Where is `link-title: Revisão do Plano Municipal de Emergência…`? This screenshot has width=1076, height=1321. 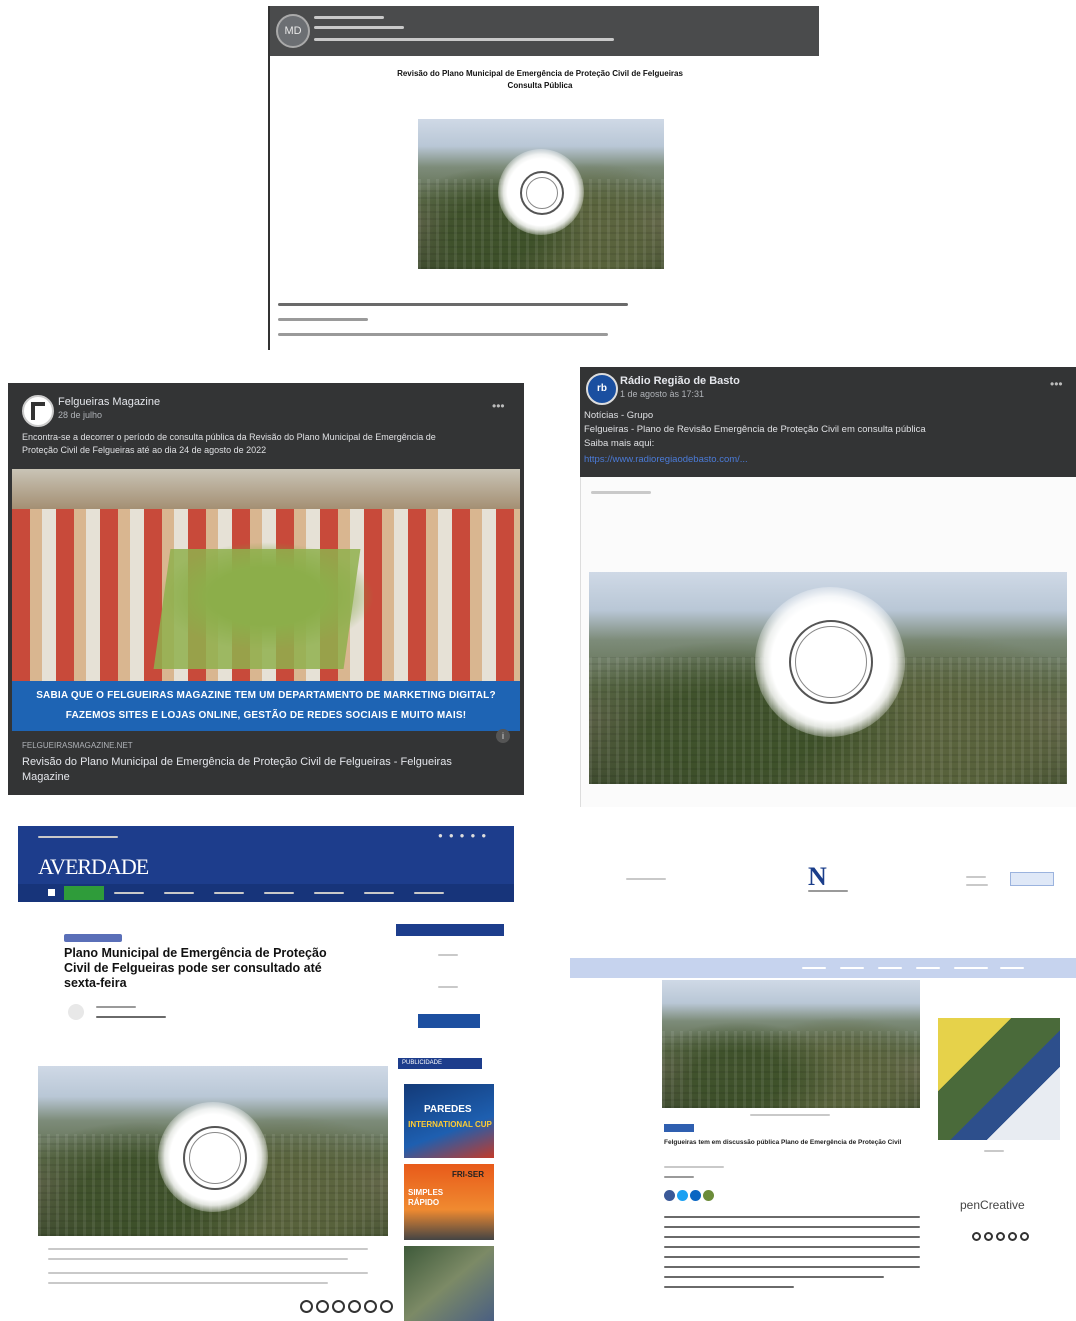
link-title: Revisão do Plano Municipal de Emergência… is located at coordinates (252, 770).